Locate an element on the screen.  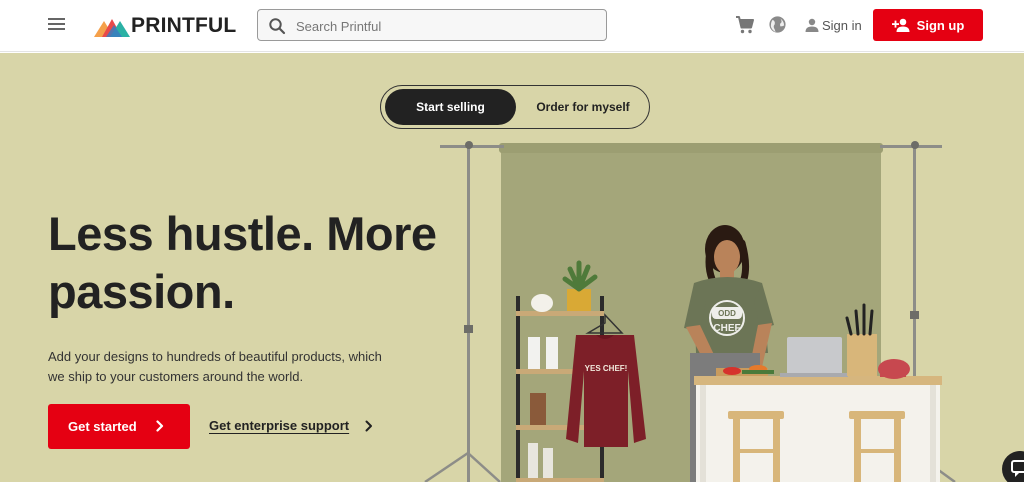
tab-start-selling: Start selling is located at coordinates (450, 107).